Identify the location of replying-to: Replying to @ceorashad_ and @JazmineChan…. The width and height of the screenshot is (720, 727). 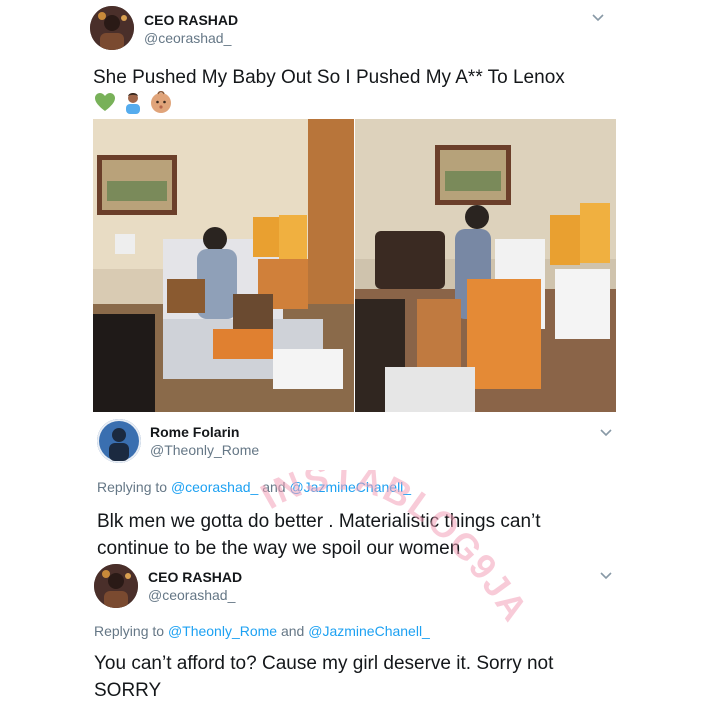
(254, 487).